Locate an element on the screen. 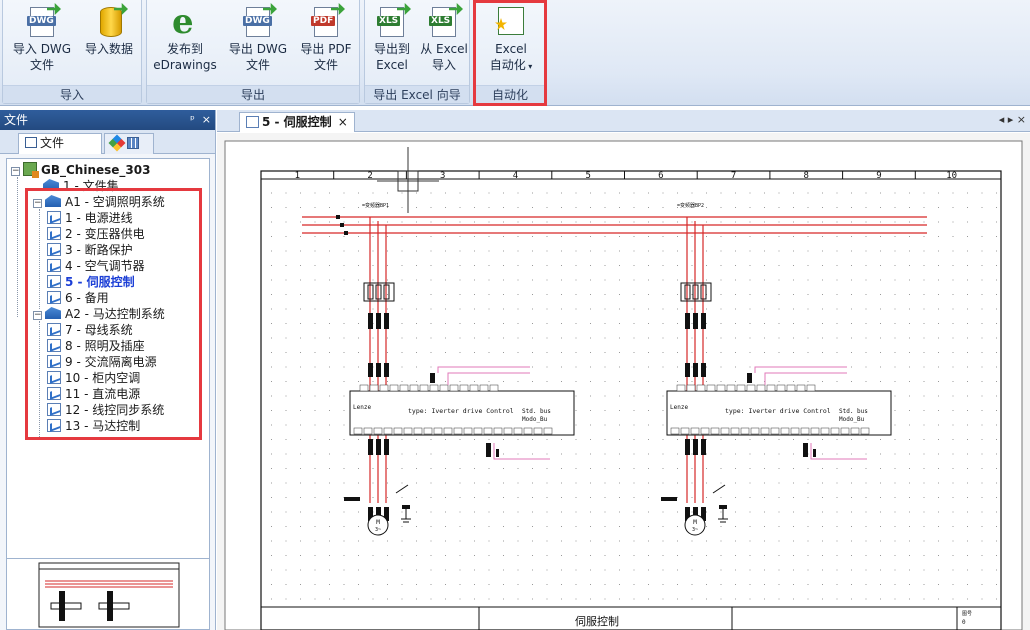  column-number: 9 is located at coordinates (878, 176).